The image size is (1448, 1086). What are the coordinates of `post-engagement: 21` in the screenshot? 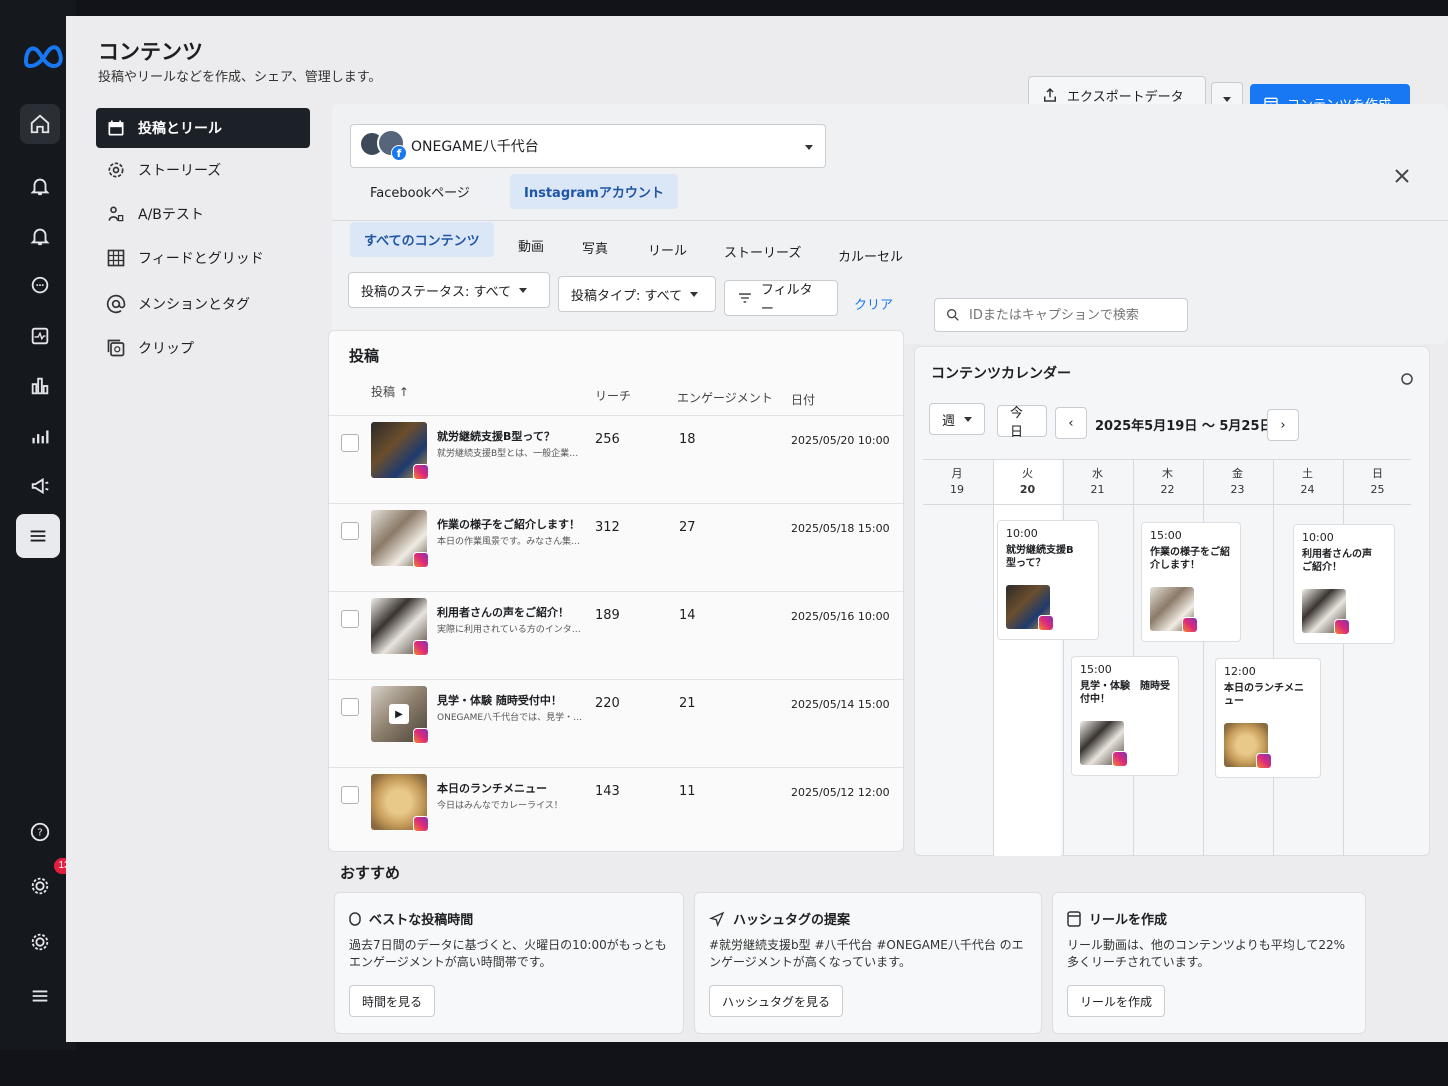 It's located at (687, 703).